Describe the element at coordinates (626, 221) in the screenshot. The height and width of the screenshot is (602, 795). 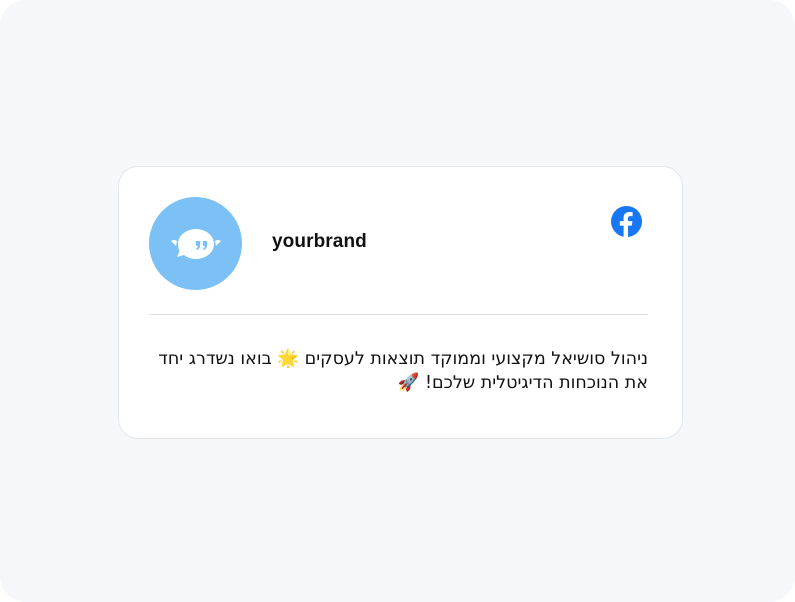
I see `facebook-icon` at that location.